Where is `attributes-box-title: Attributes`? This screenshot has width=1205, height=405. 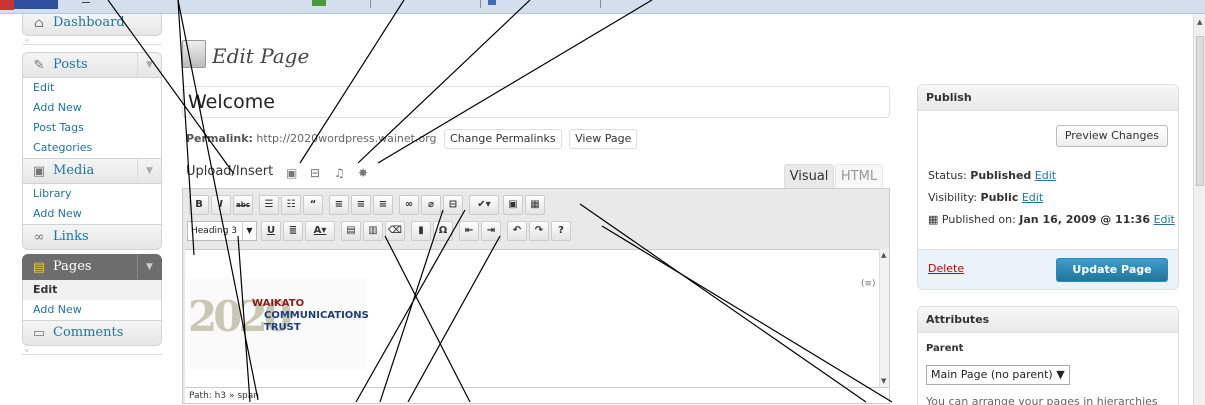
attributes-box-title: Attributes is located at coordinates (1048, 320).